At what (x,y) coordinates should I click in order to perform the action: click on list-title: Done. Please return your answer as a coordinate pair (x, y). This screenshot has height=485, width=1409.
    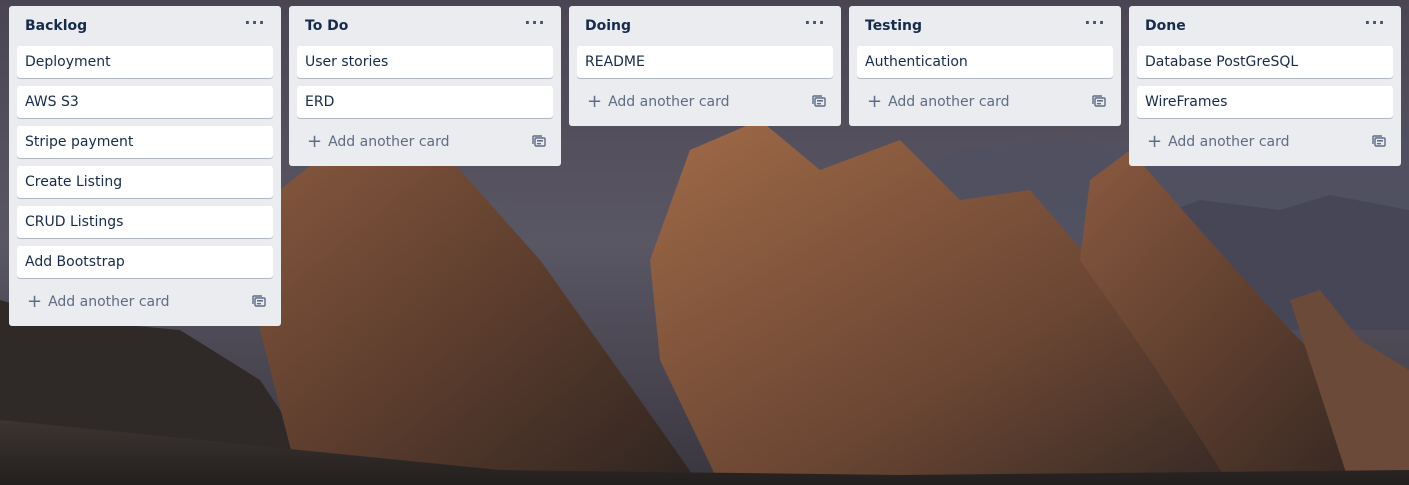
    Looking at the image, I should click on (1165, 26).